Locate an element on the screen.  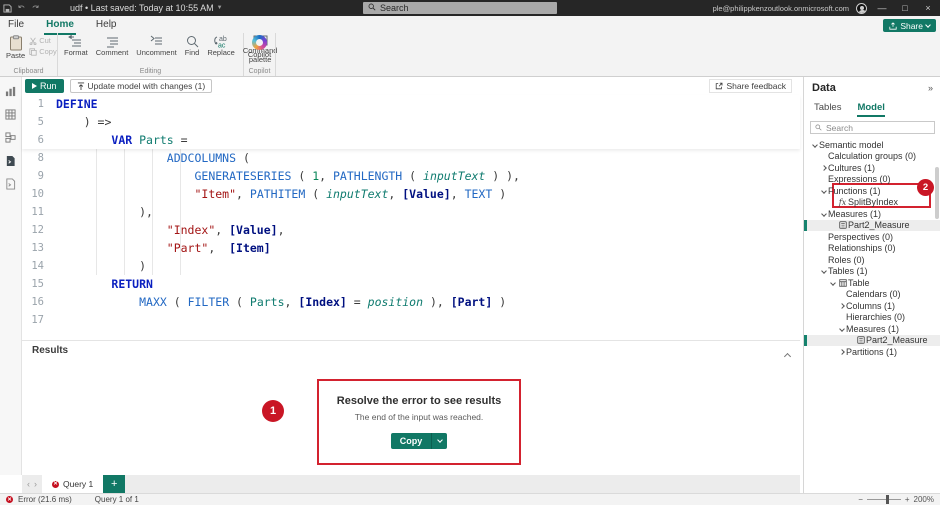
code-line: 17 is located at coordinates (411, 320).